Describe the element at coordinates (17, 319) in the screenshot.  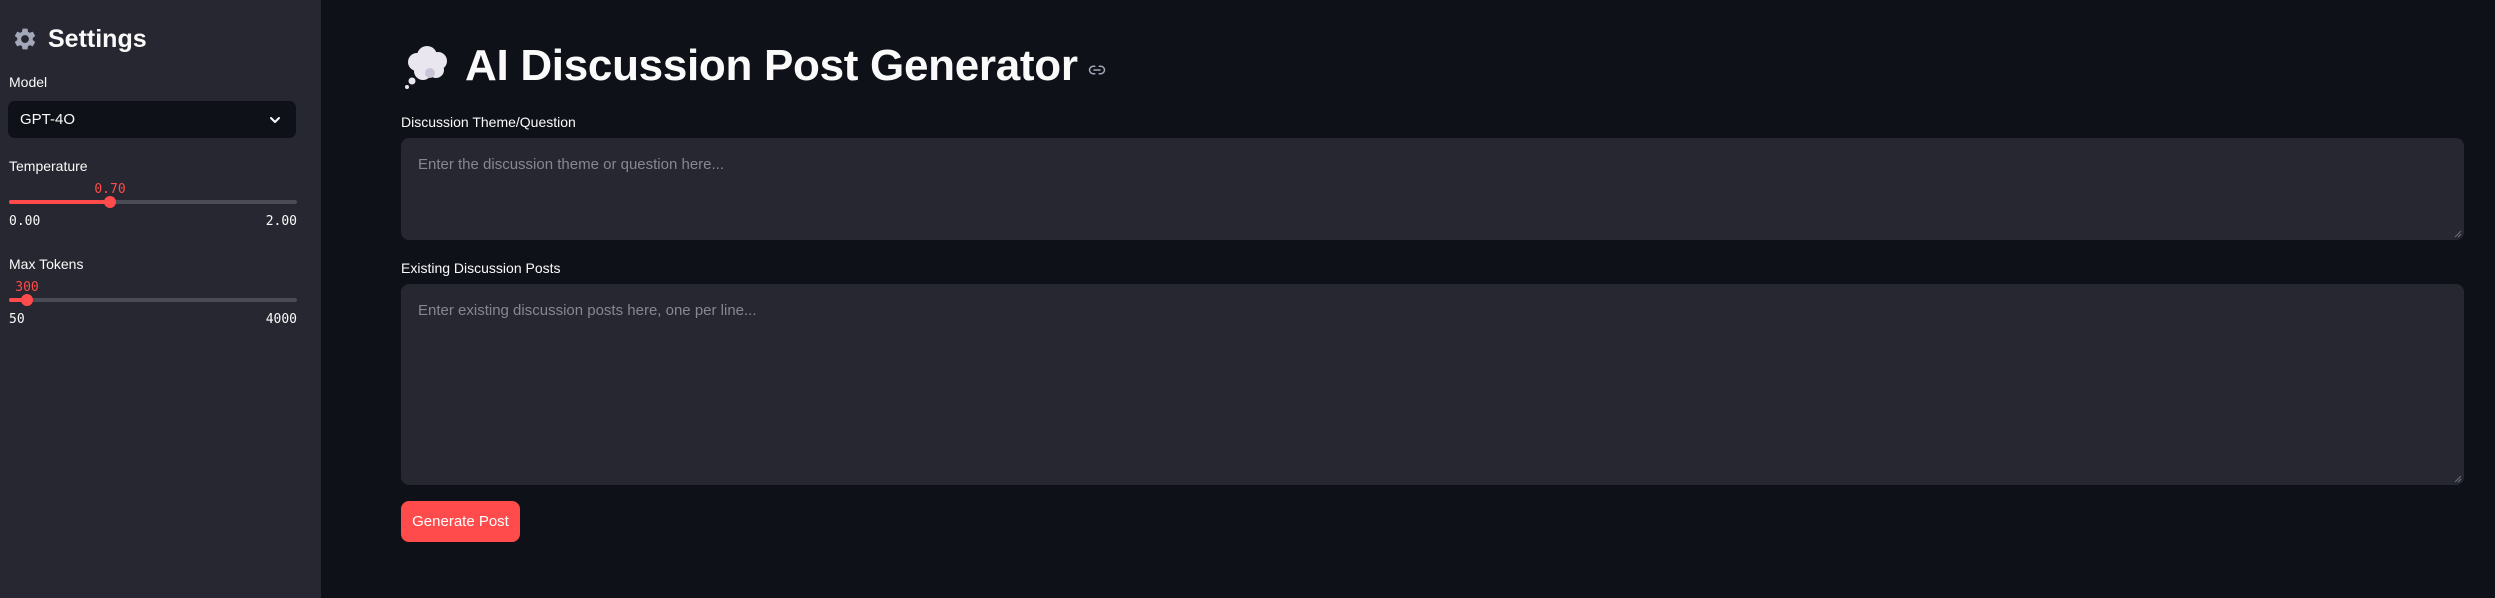
I see `slider-min-value: 50` at that location.